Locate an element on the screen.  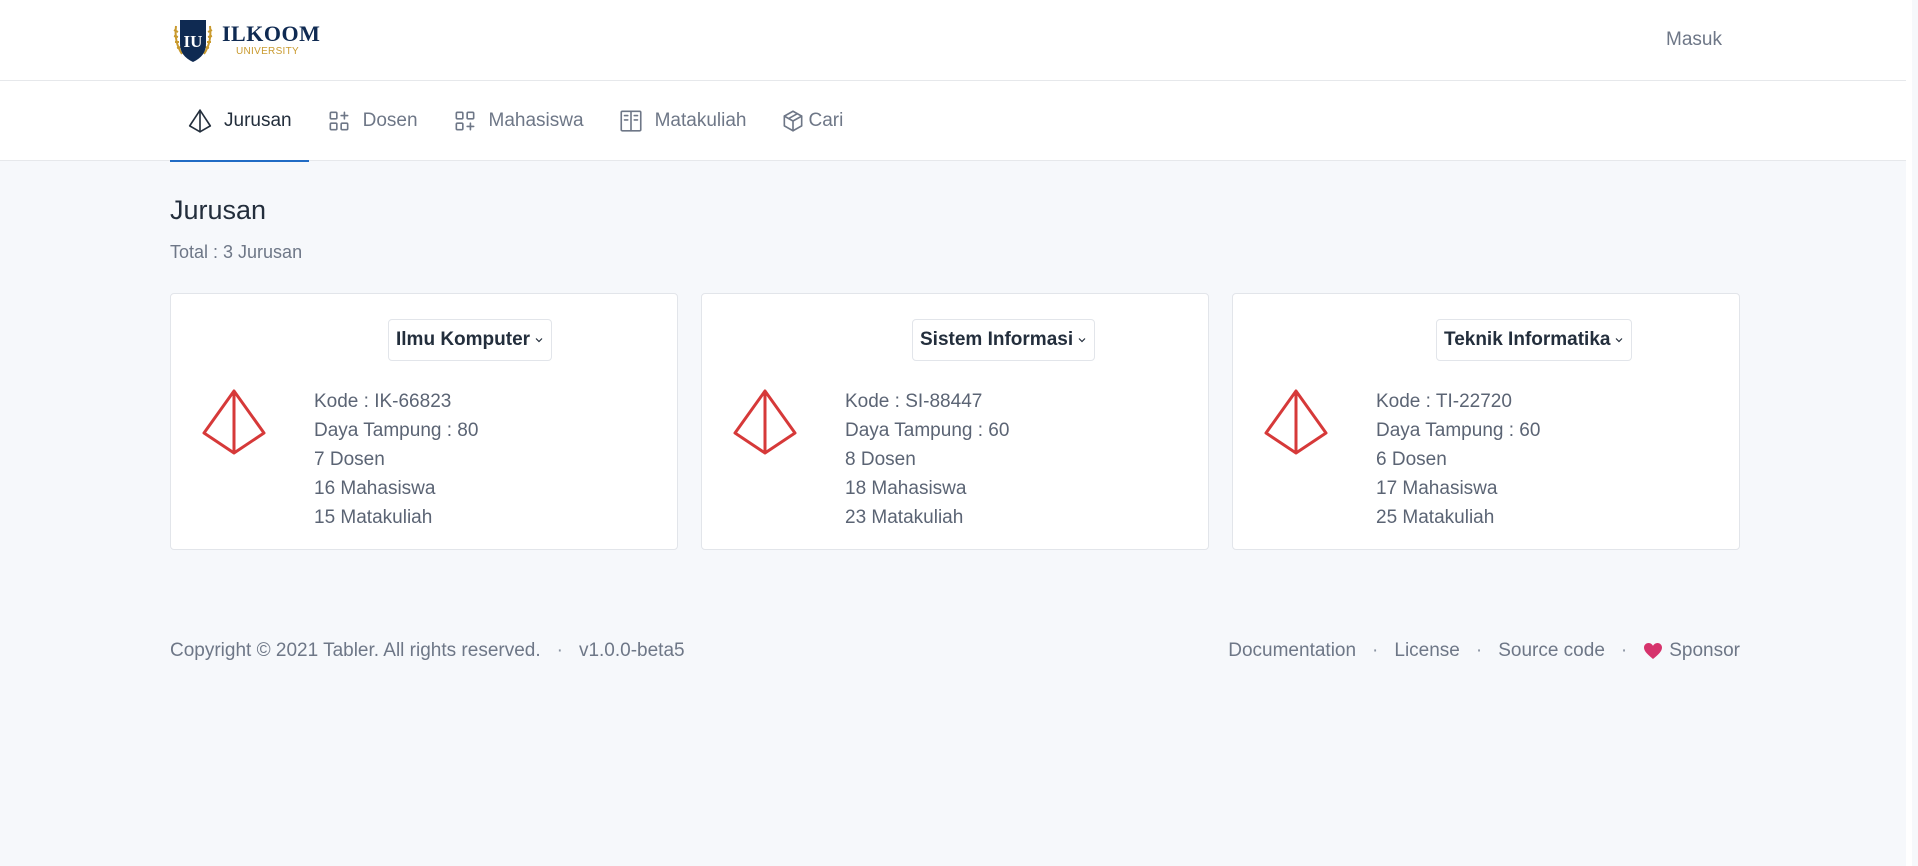
svg-text: IU is located at coordinates (193, 41).